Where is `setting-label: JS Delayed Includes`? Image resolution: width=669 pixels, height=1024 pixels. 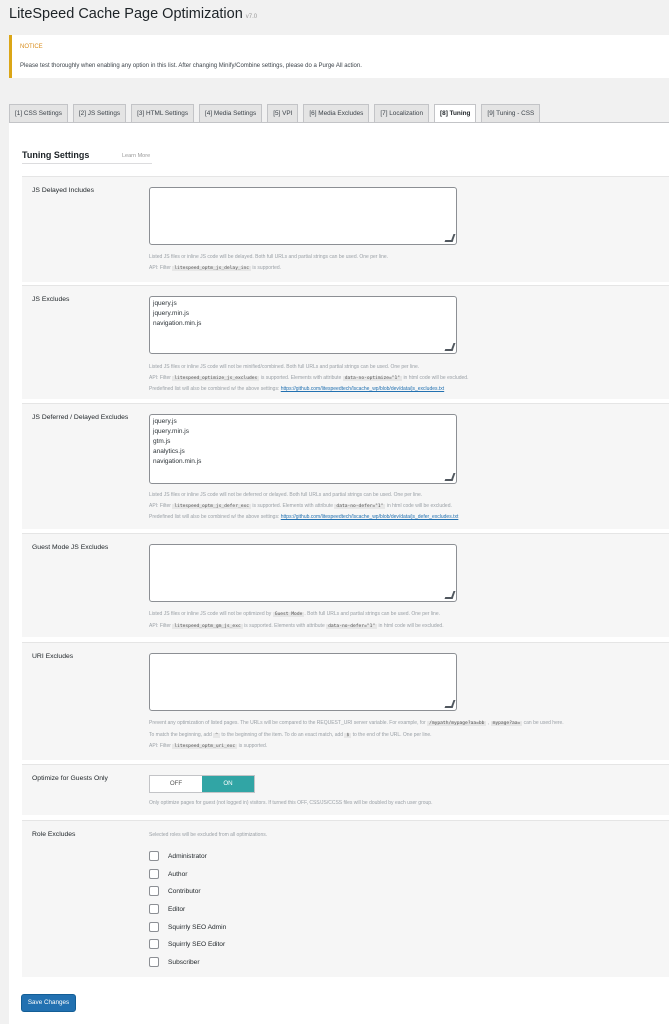 setting-label: JS Delayed Includes is located at coordinates (63, 190).